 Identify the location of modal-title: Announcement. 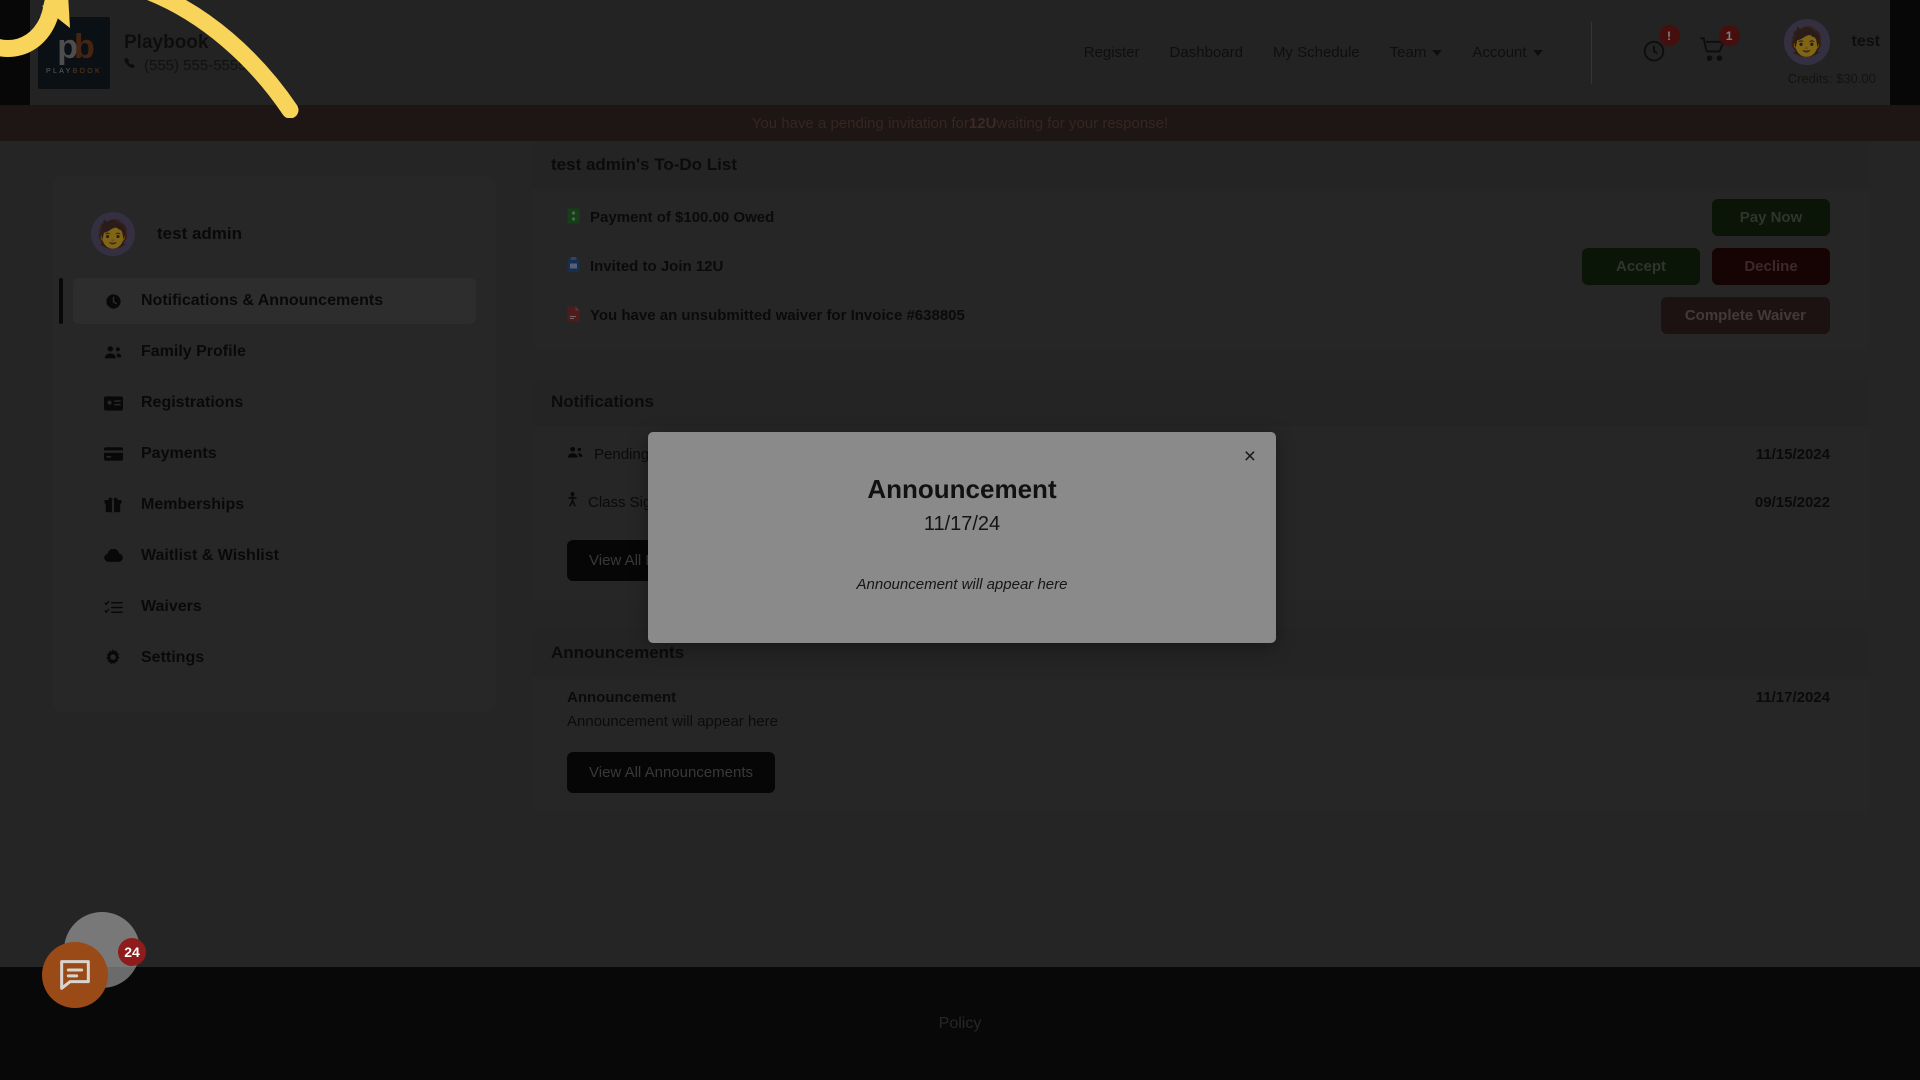
(962, 489).